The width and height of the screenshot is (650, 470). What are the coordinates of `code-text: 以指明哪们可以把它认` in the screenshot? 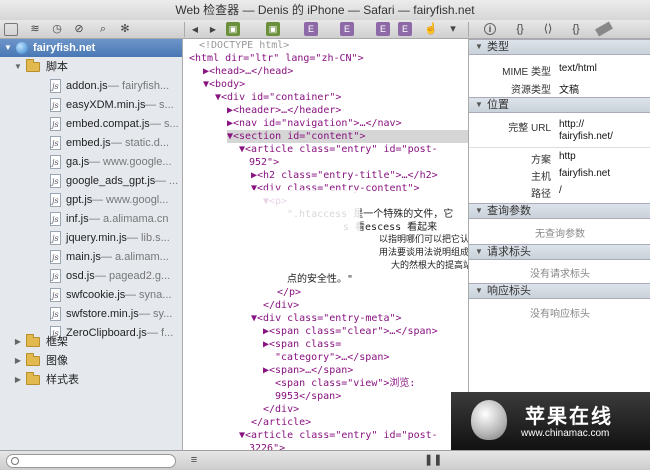 It's located at (423, 240).